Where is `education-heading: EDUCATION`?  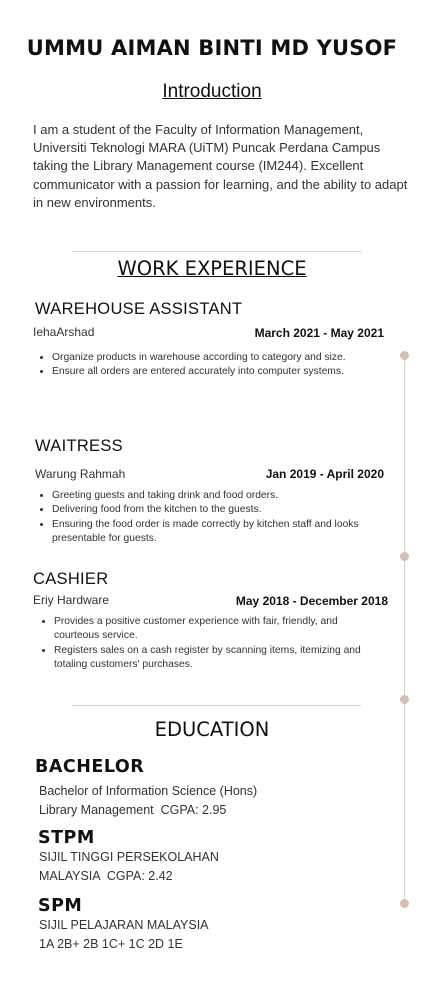
education-heading: EDUCATION is located at coordinates (212, 729).